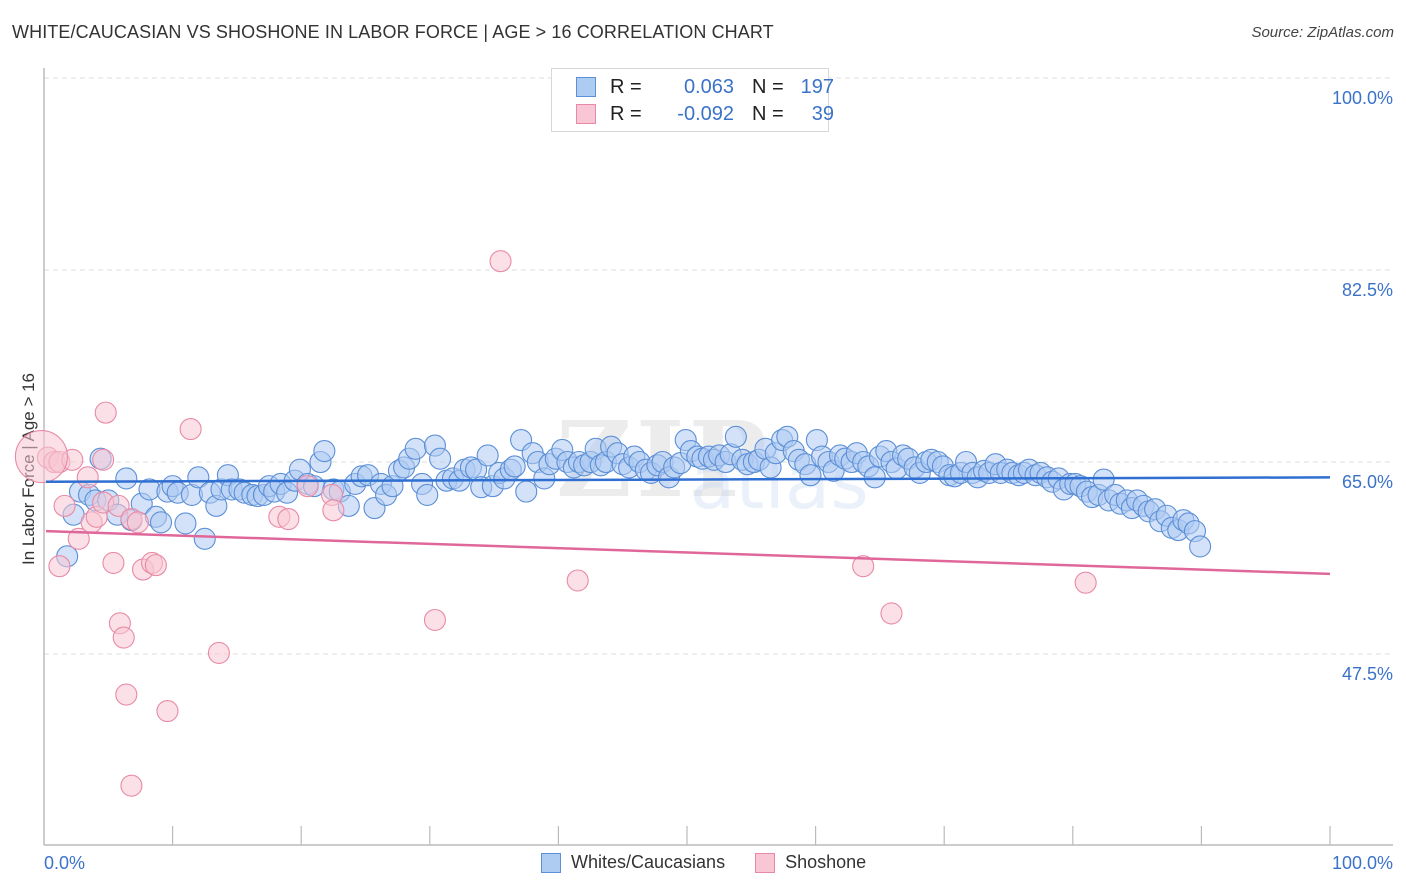 The width and height of the screenshot is (1406, 892). What do you see at coordinates (817, 86) in the screenshot?
I see `n-value: 197` at bounding box center [817, 86].